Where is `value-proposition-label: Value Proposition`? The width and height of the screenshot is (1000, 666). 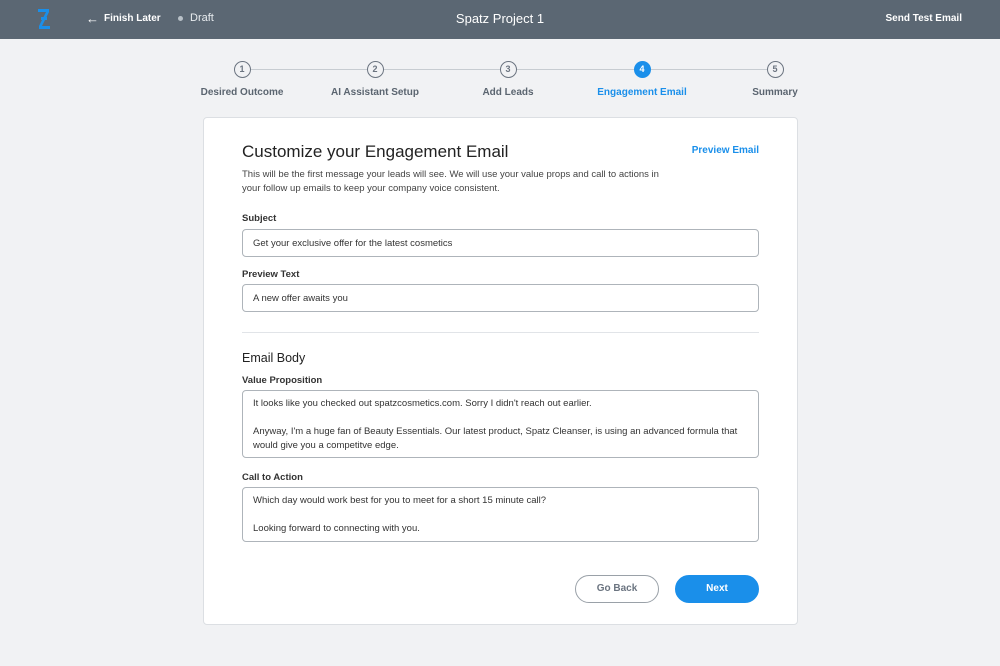
value-proposition-label: Value Proposition is located at coordinates (282, 380).